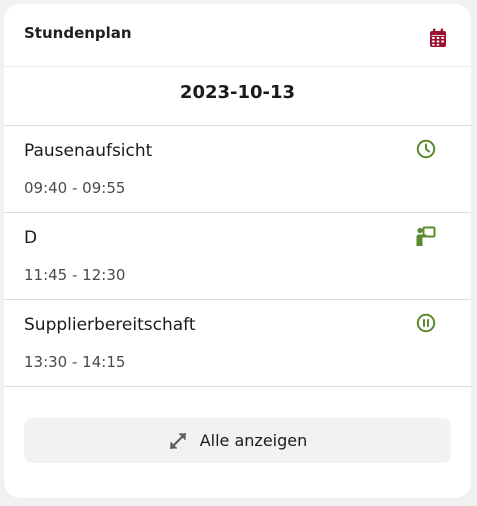  Describe the element at coordinates (426, 323) in the screenshot. I see `pause-circle-icon` at that location.